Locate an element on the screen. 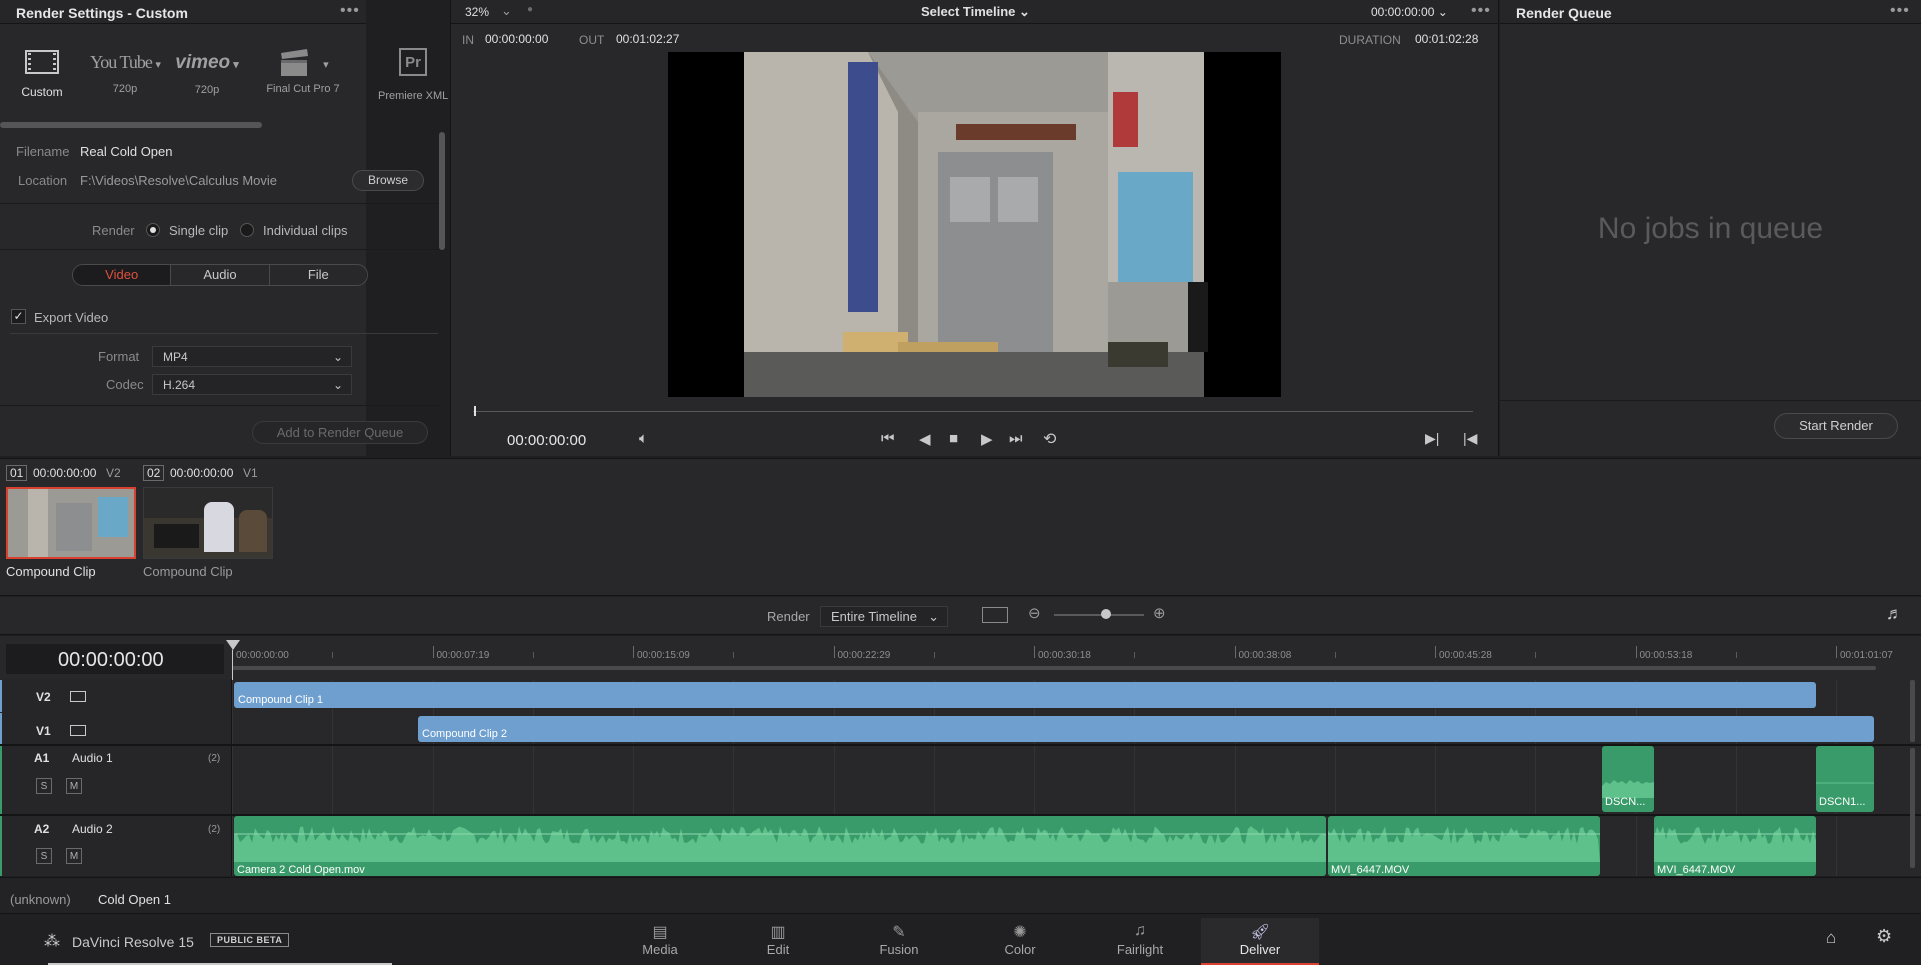 The height and width of the screenshot is (965, 1921). location-field: F:\Videos\Resolve\Calculus Movie is located at coordinates (178, 180).